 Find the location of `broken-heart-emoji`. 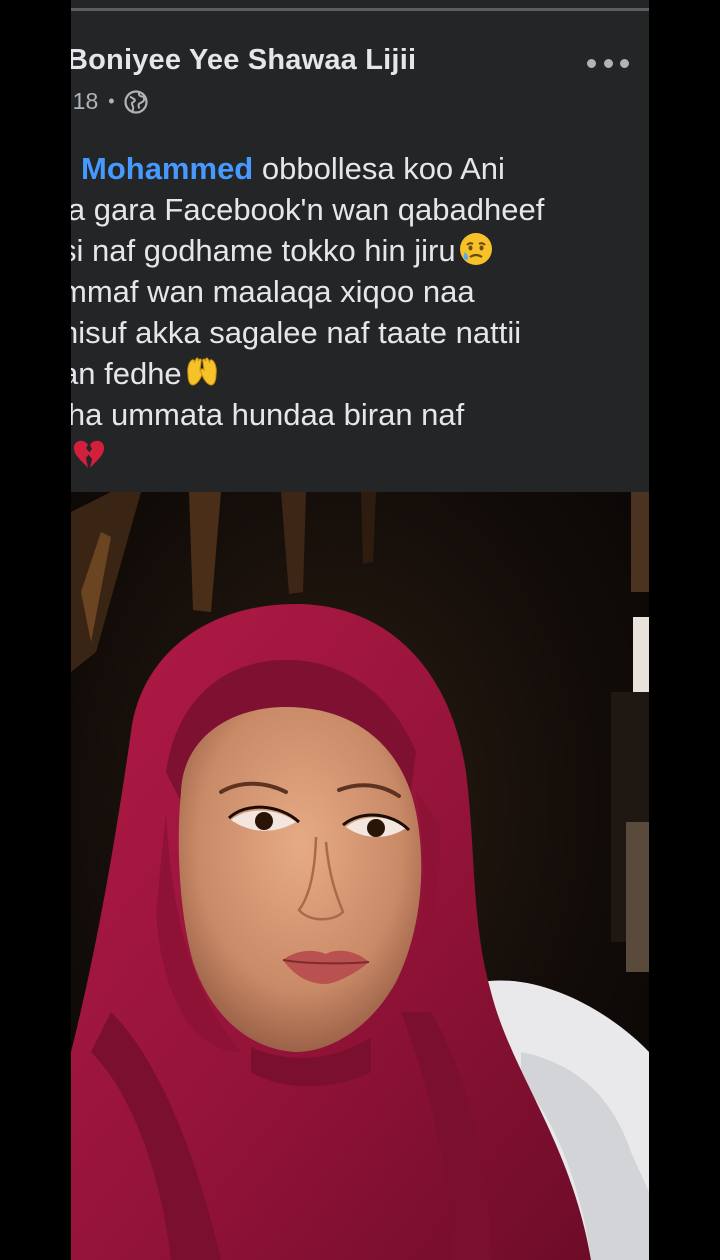

broken-heart-emoji is located at coordinates (89, 454).